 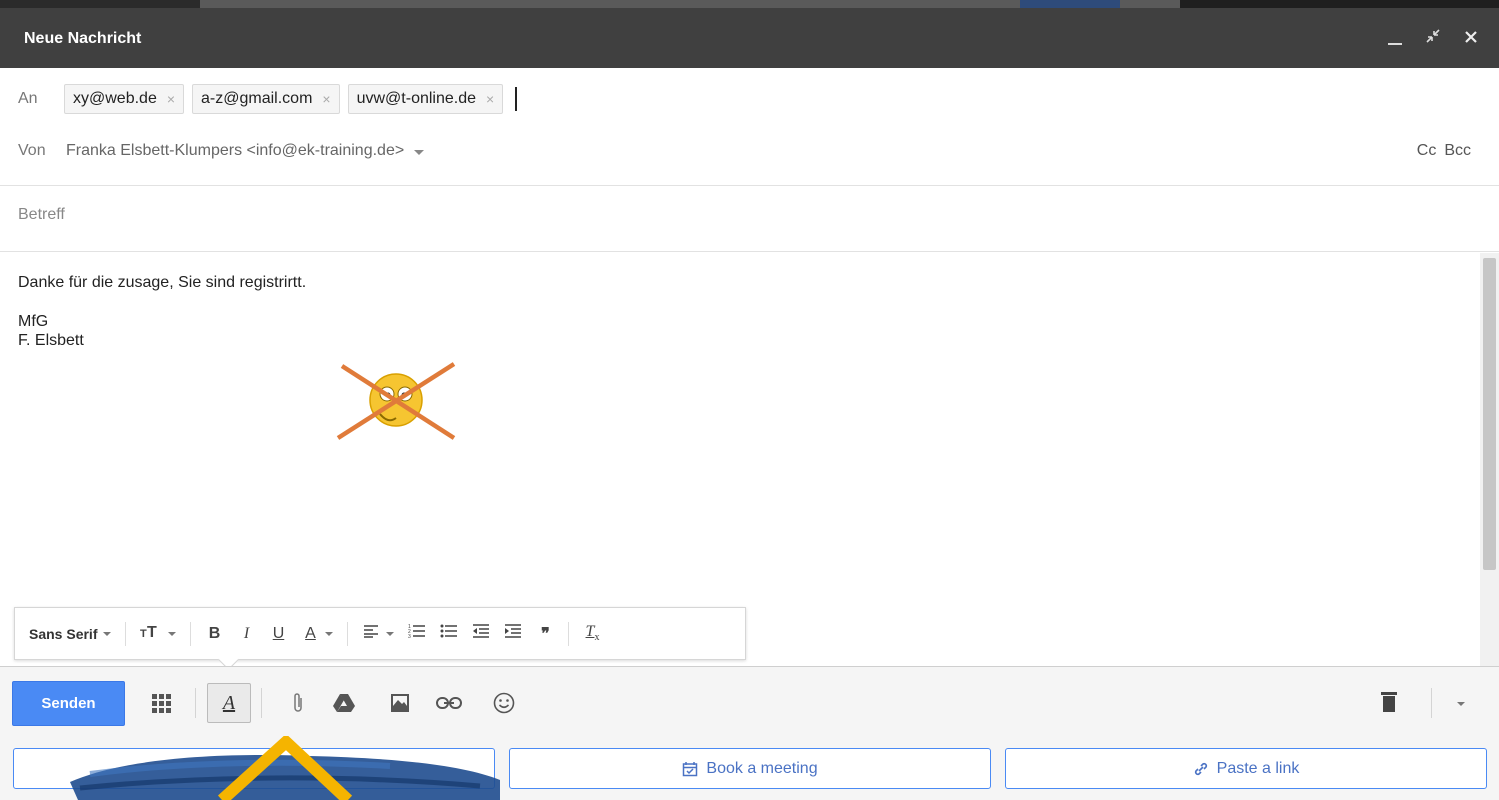 What do you see at coordinates (161, 703) in the screenshot?
I see `apps-icon` at bounding box center [161, 703].